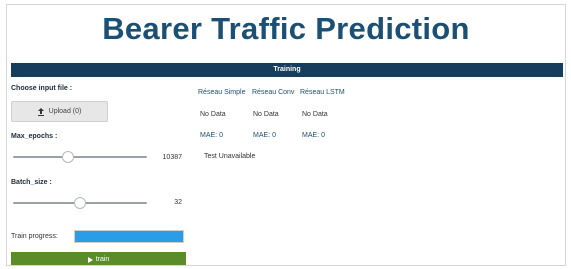 The width and height of the screenshot is (571, 269). What do you see at coordinates (67, 157) in the screenshot?
I see `max-epochs-slider-thumb` at bounding box center [67, 157].